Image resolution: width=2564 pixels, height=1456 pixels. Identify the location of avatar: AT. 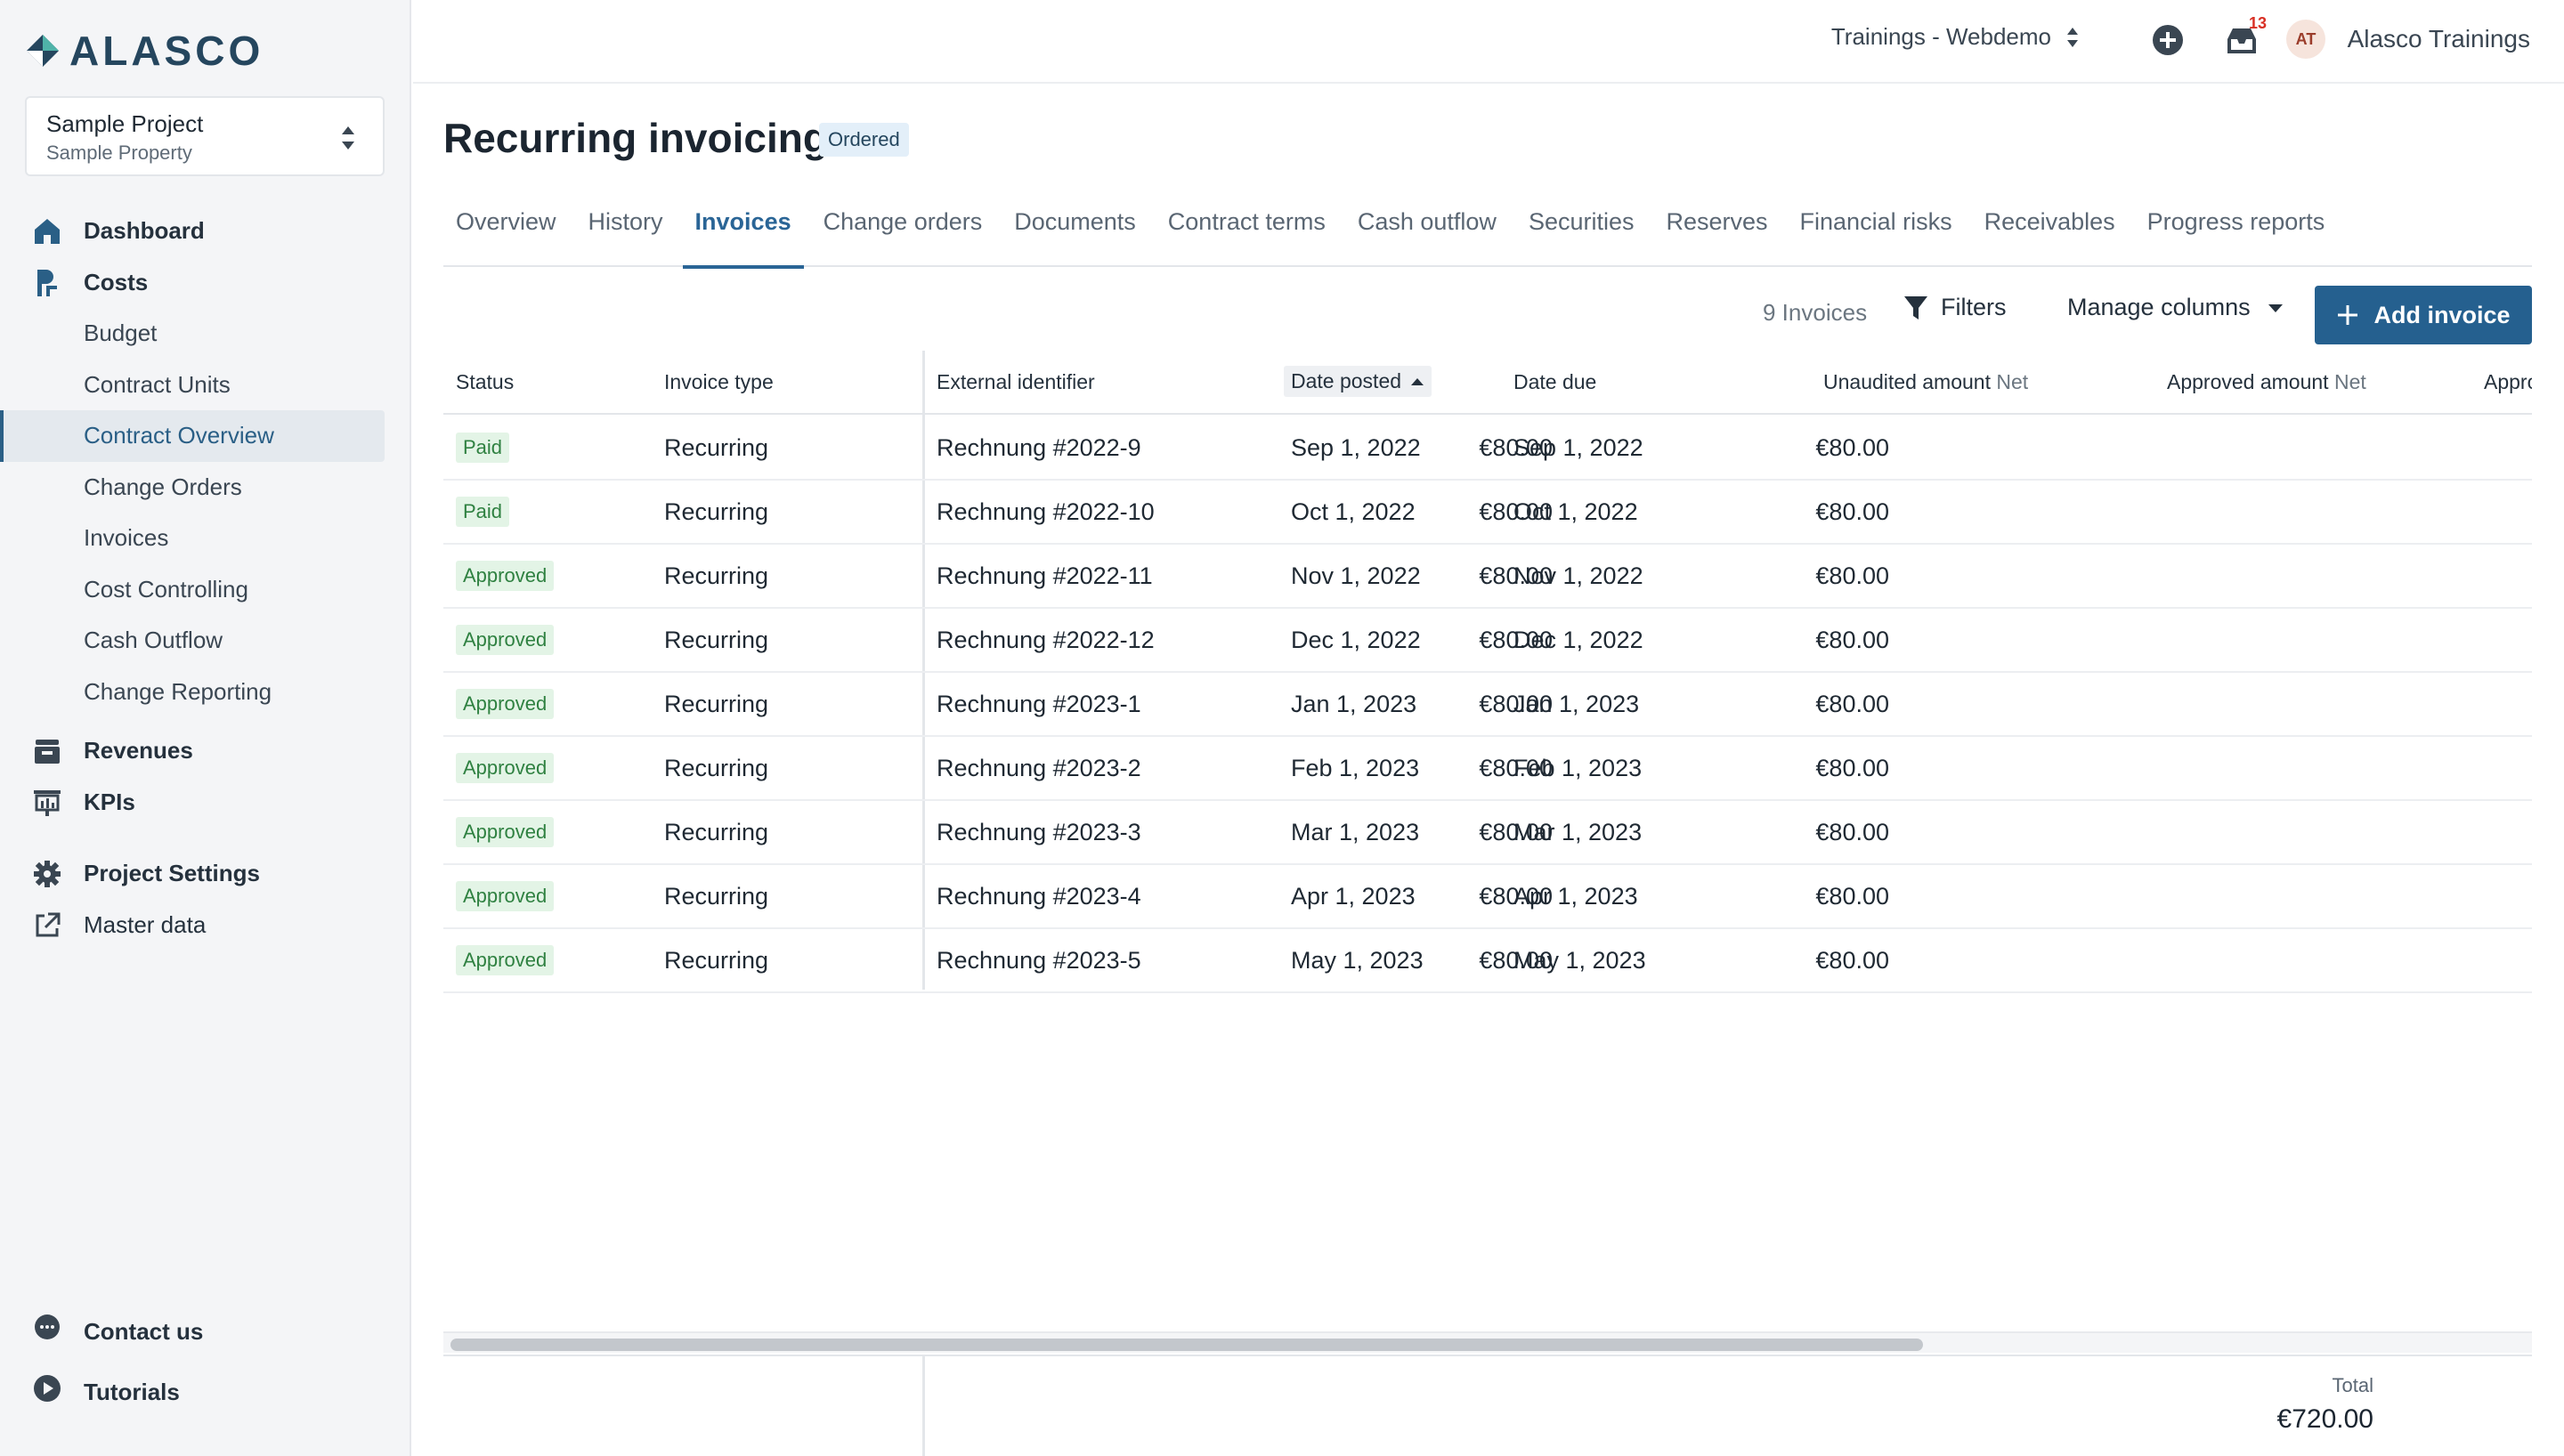
(2305, 39).